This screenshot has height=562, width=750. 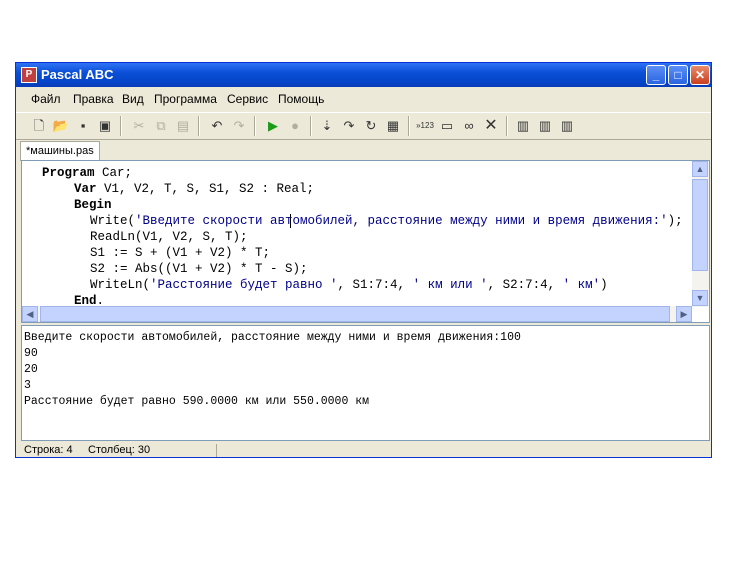 I want to click on paste-icon: ▤, so click(x=183, y=126).